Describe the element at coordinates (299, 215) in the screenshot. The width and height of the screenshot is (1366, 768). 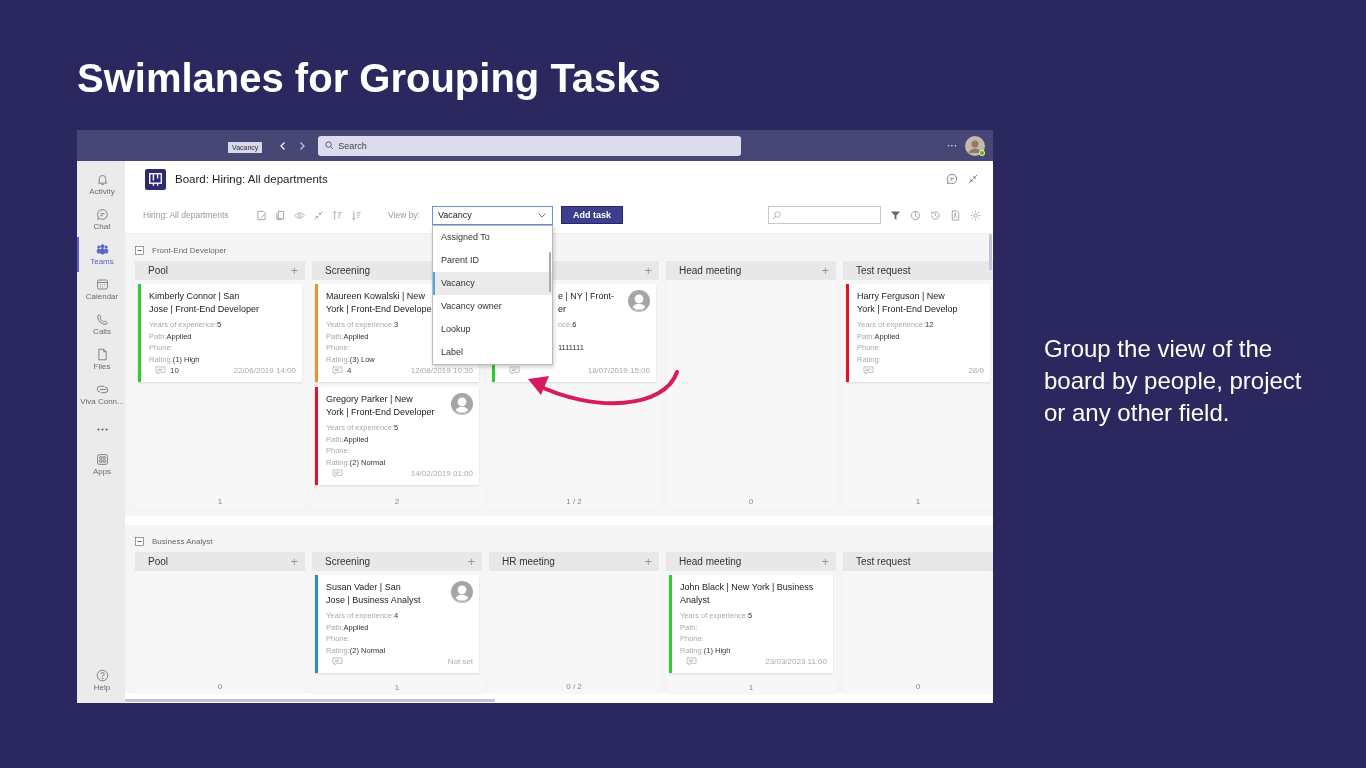
I see `eye-icon` at that location.